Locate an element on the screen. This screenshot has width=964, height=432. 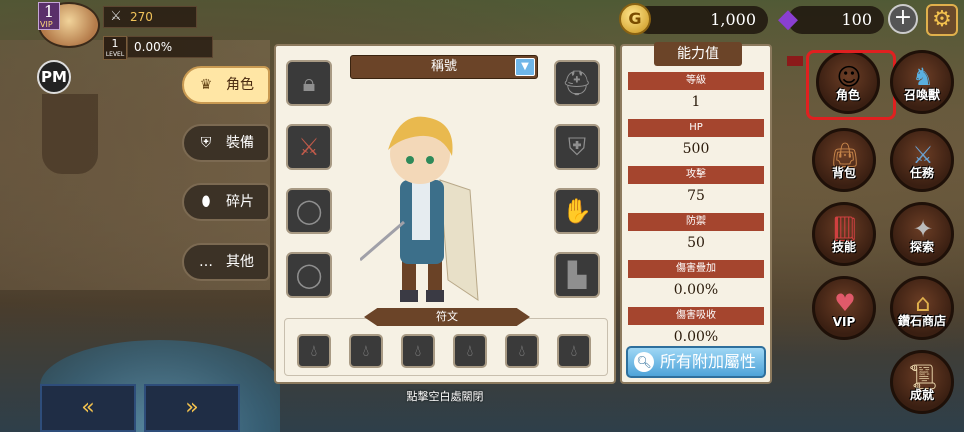
ring-slot-1-icon: ◯ is located at coordinates (309, 211).